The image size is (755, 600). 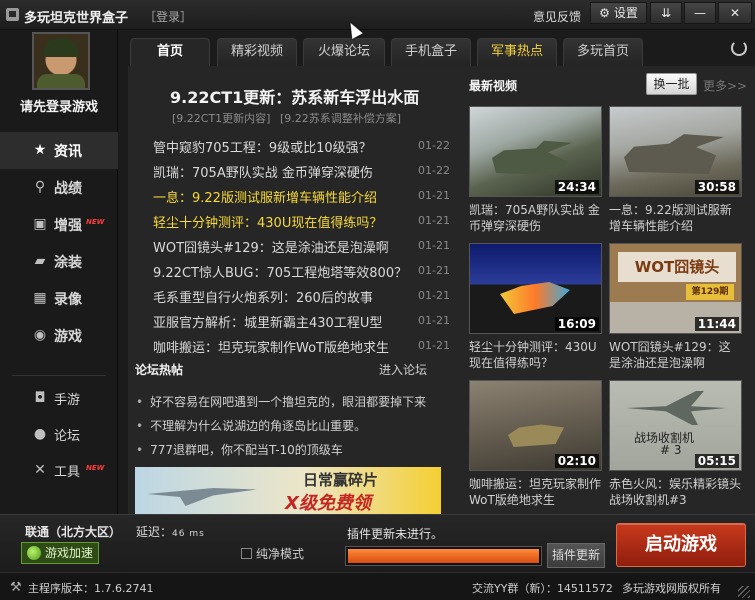 I want to click on qq-group-label: 交流YY群（新）：14511572, so click(x=542, y=588).